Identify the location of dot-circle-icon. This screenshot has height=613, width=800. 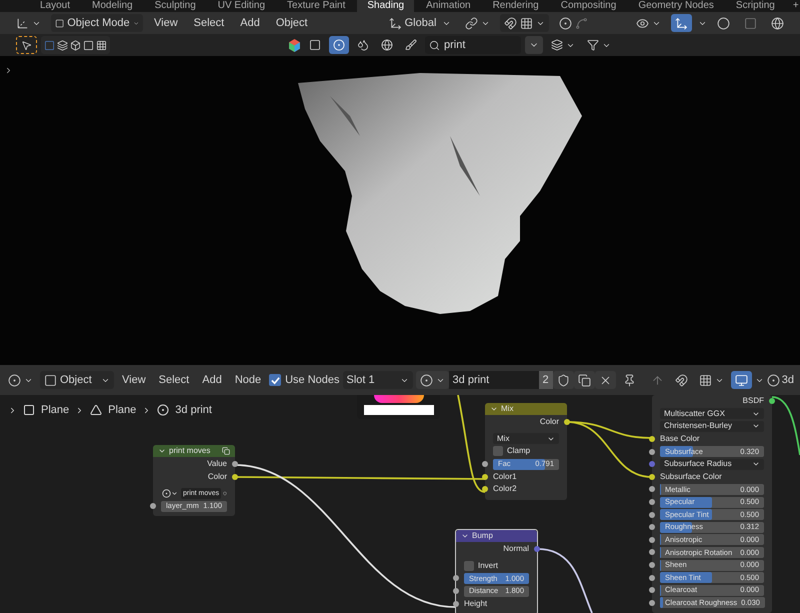
(565, 23).